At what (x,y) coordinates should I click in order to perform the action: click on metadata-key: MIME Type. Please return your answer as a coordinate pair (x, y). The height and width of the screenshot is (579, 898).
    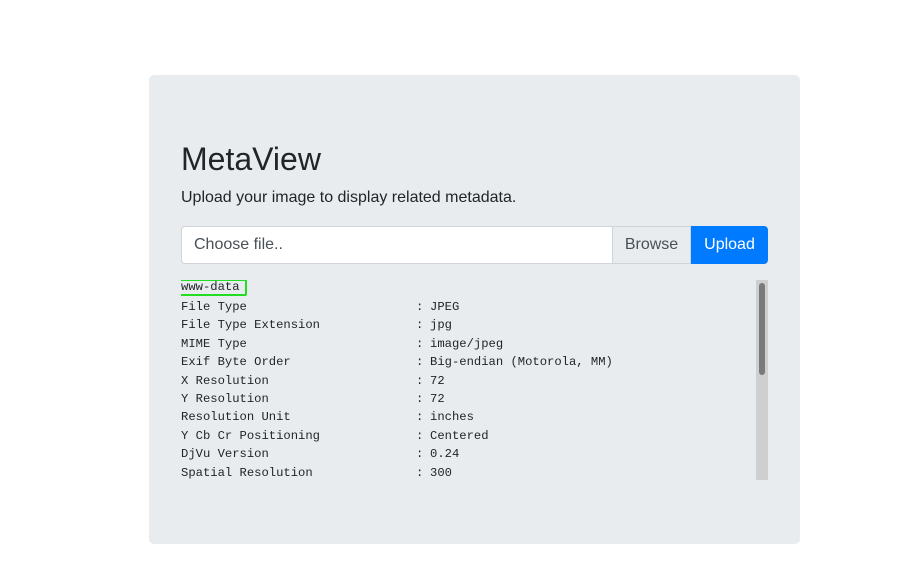
    Looking at the image, I should click on (214, 343).